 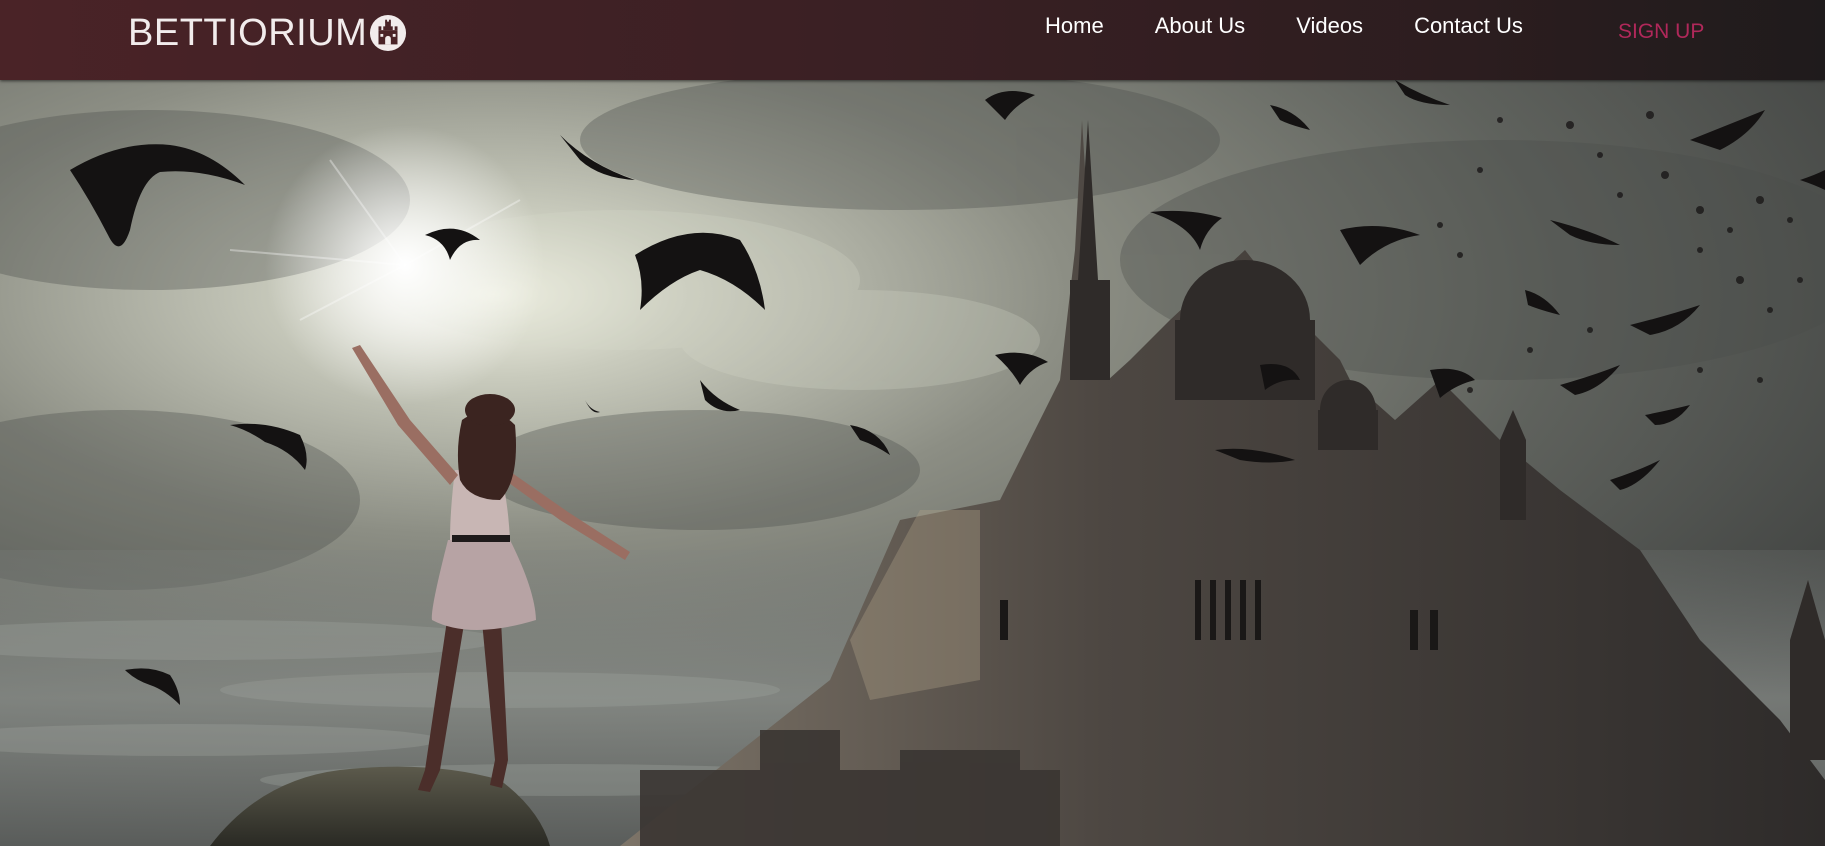 What do you see at coordinates (1468, 26) in the screenshot?
I see `nav-contact-us: Contact Us` at bounding box center [1468, 26].